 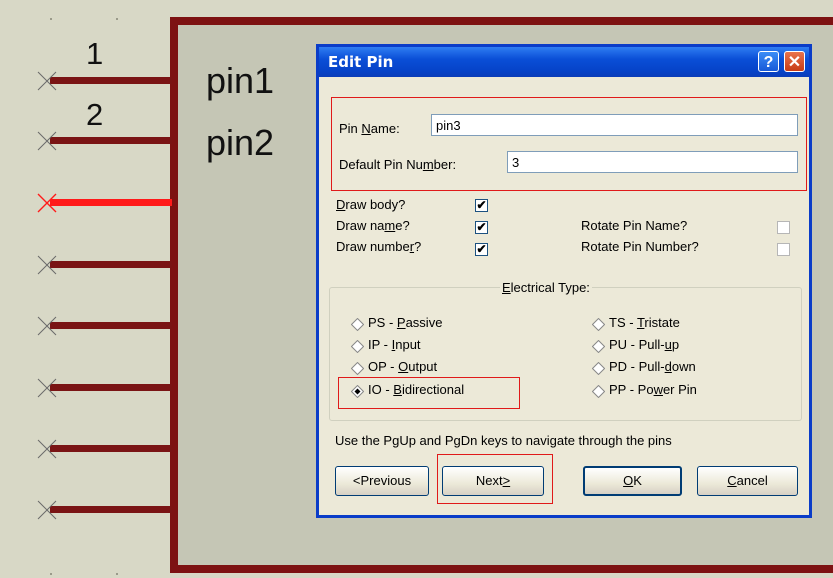 I want to click on pin-6-line, so click(x=111, y=387).